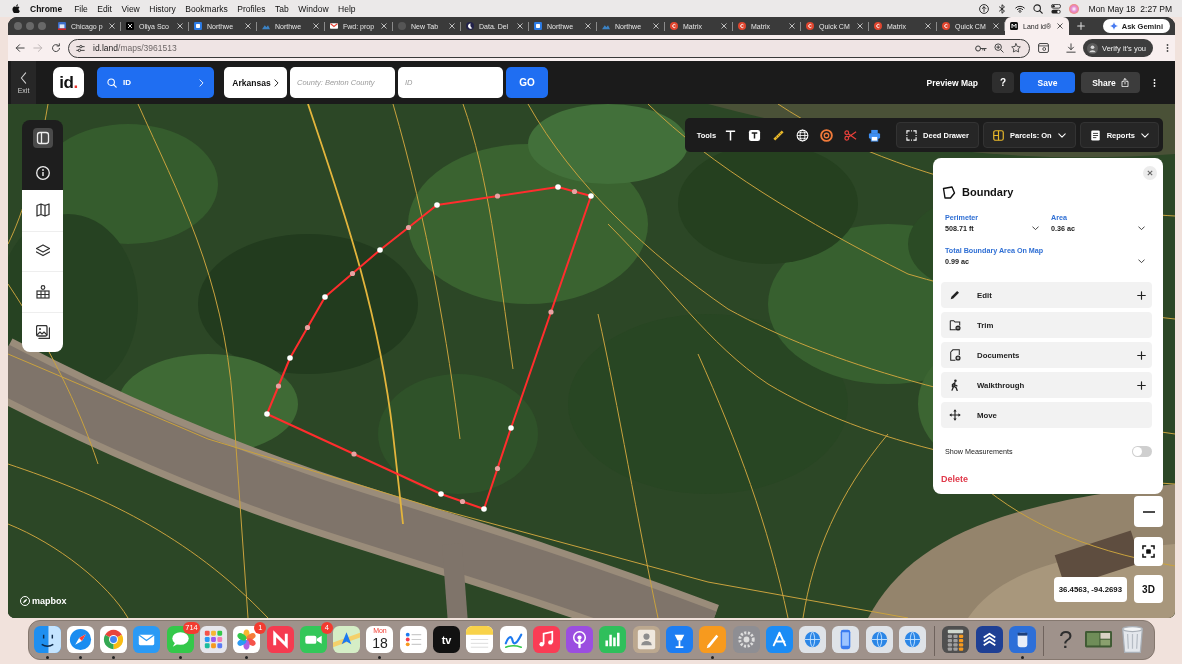  I want to click on share-button: Share, so click(1110, 82).